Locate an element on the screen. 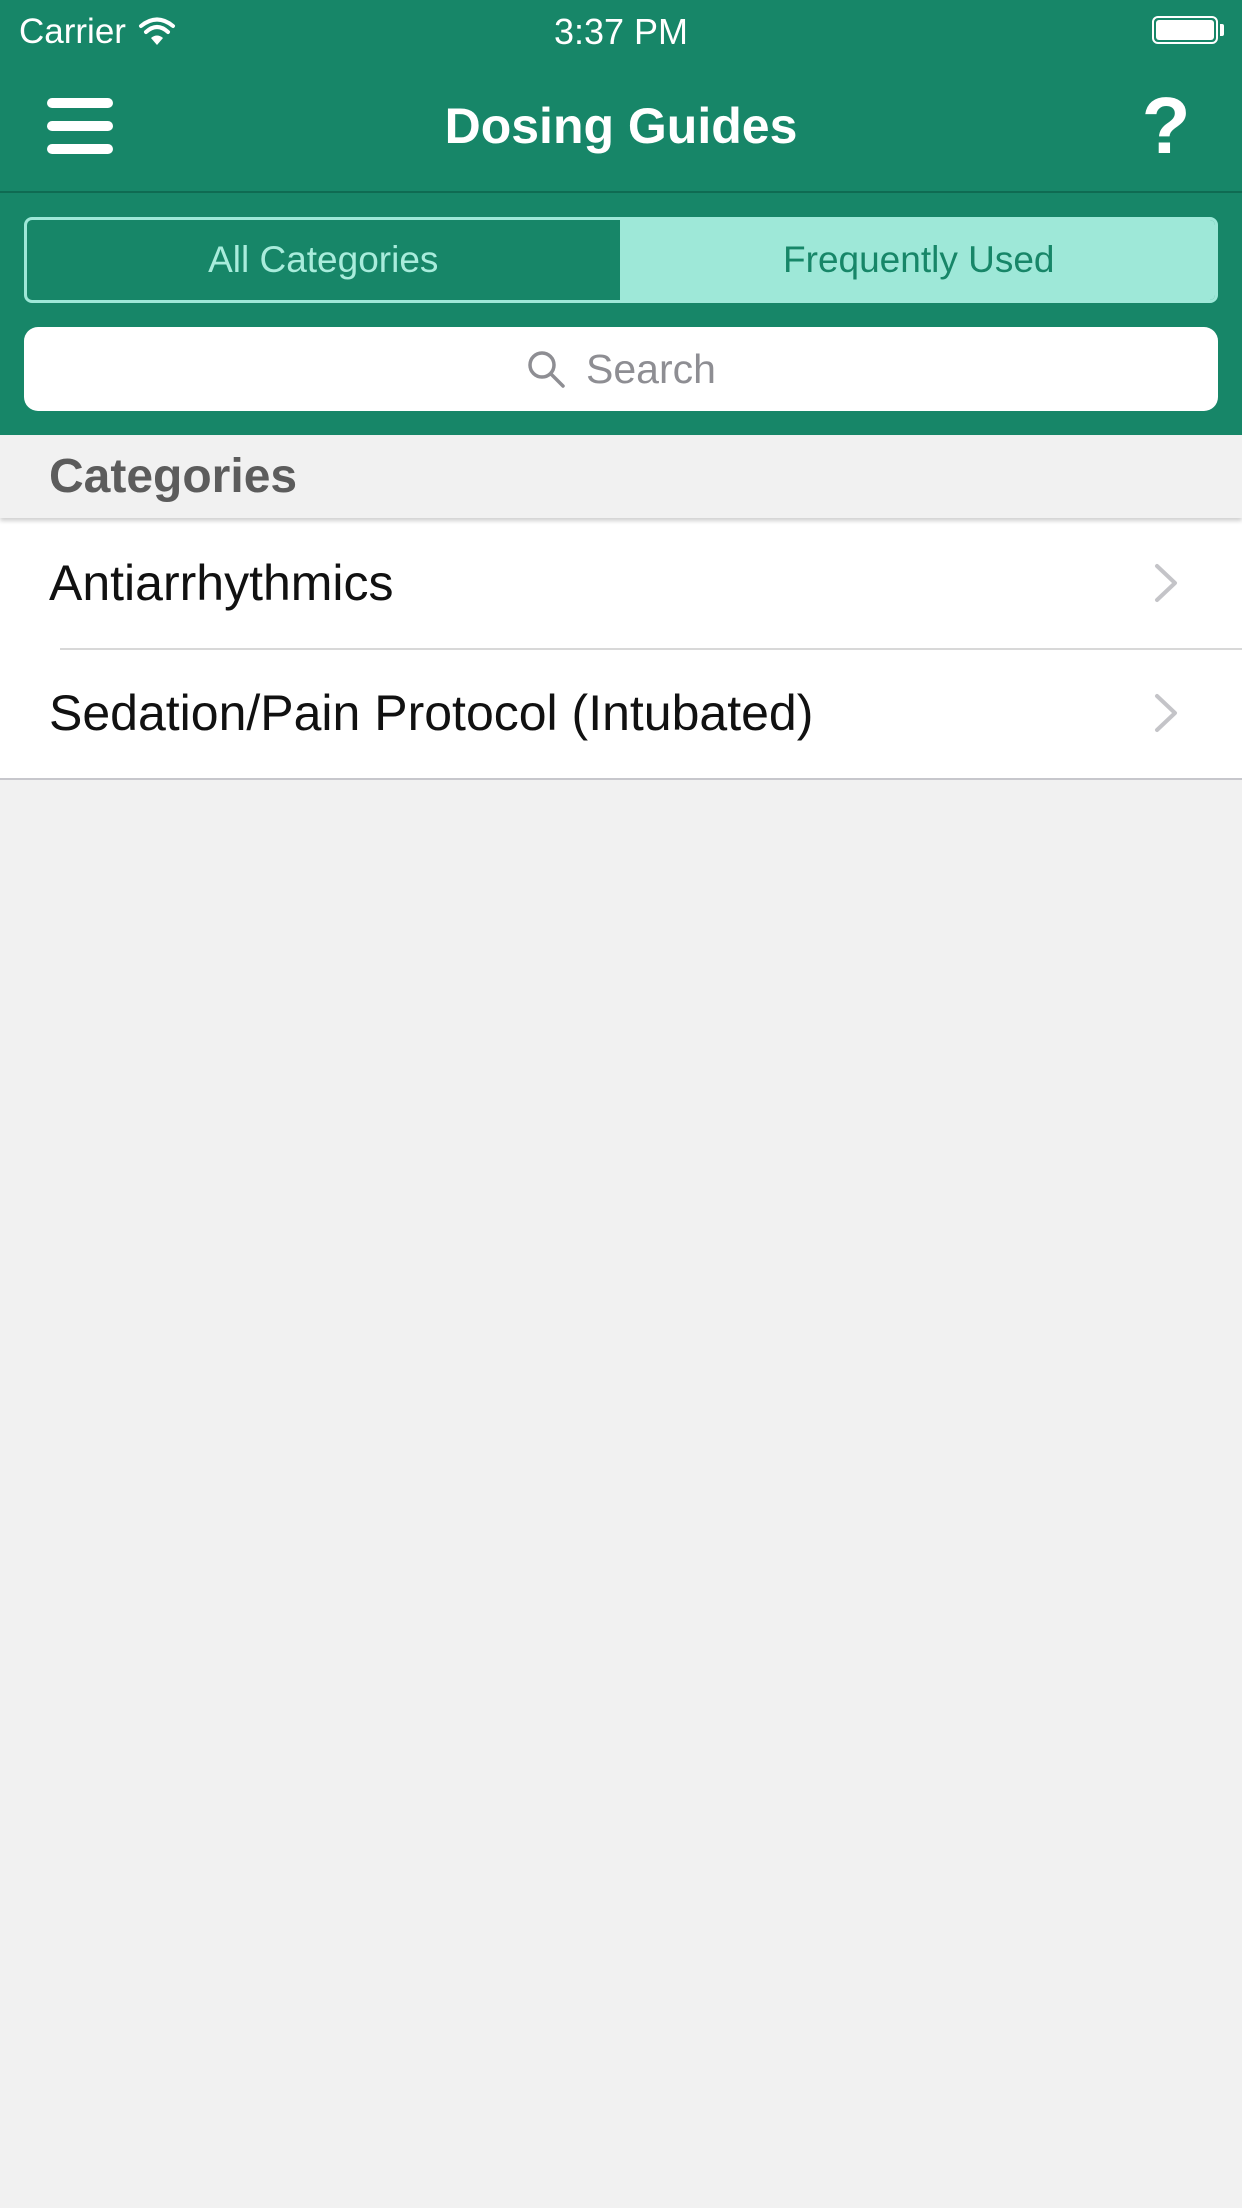 This screenshot has width=1242, height=2208. search-placeholder: Search is located at coordinates (651, 368).